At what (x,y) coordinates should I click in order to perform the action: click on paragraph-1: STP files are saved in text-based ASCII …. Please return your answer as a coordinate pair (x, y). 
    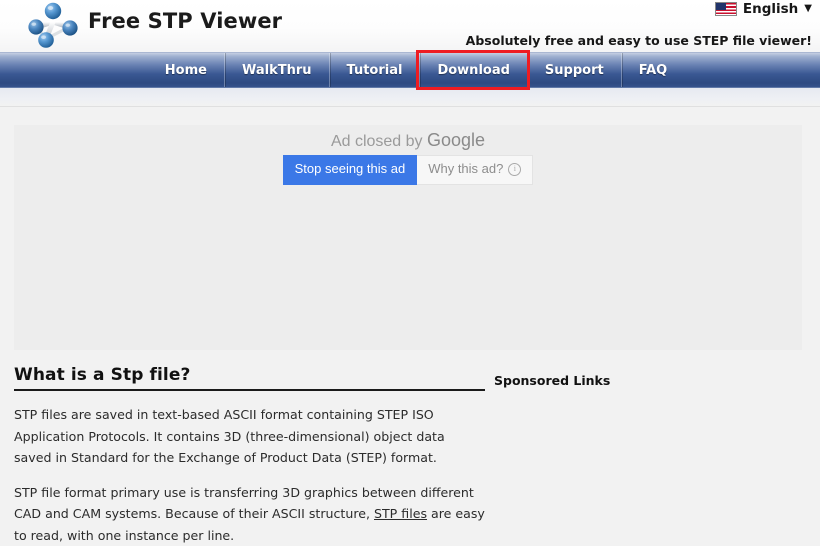
    Looking at the image, I should click on (249, 436).